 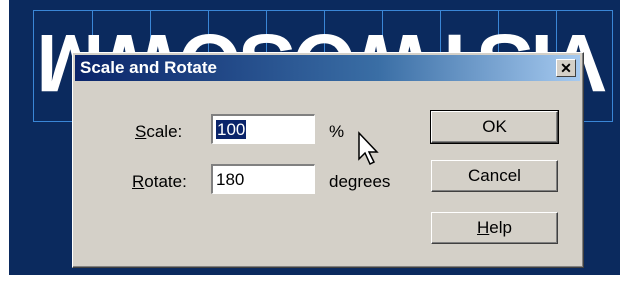 What do you see at coordinates (327, 68) in the screenshot?
I see `dialog-titlebar: Scale and Rotate ✕` at bounding box center [327, 68].